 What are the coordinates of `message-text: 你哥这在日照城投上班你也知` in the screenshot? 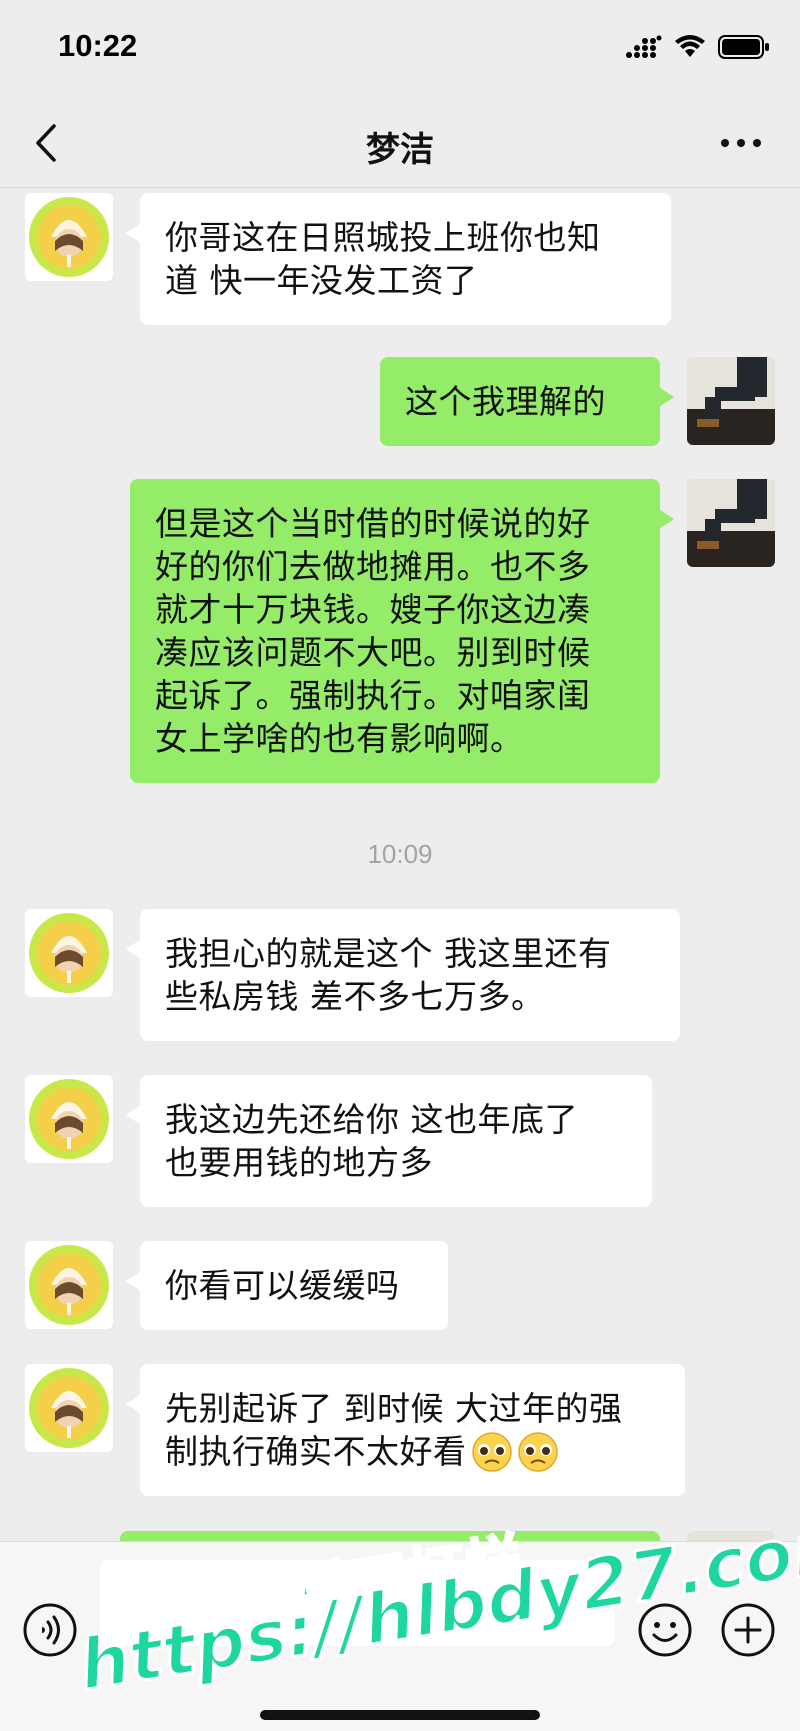 It's located at (383, 237).